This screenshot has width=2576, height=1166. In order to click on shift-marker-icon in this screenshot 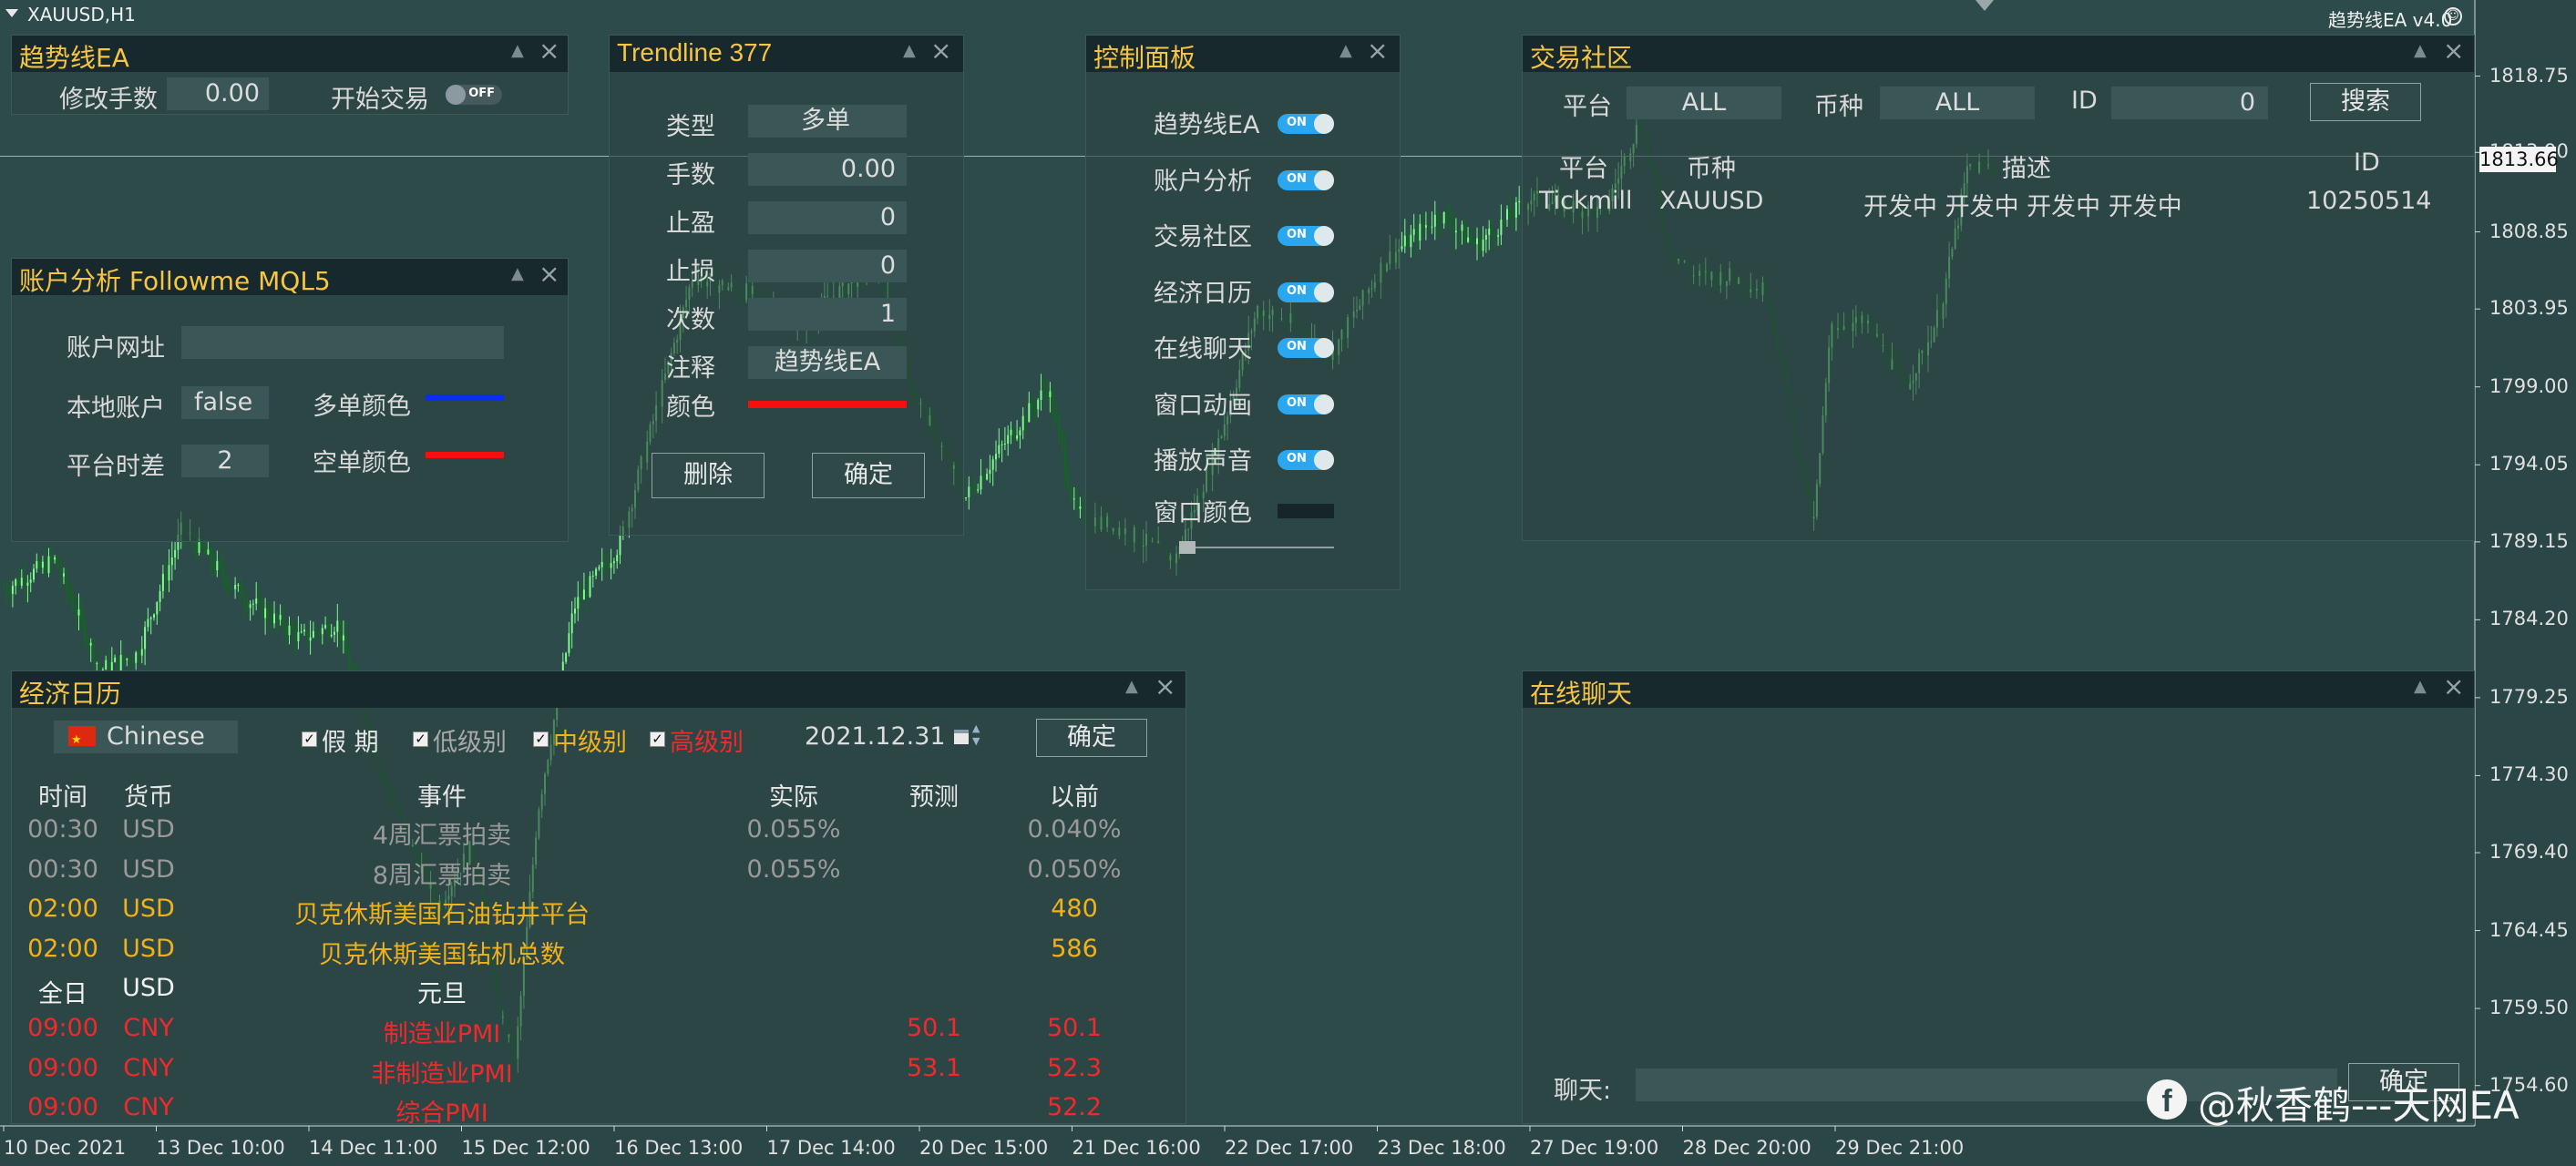, I will do `click(1985, 5)`.